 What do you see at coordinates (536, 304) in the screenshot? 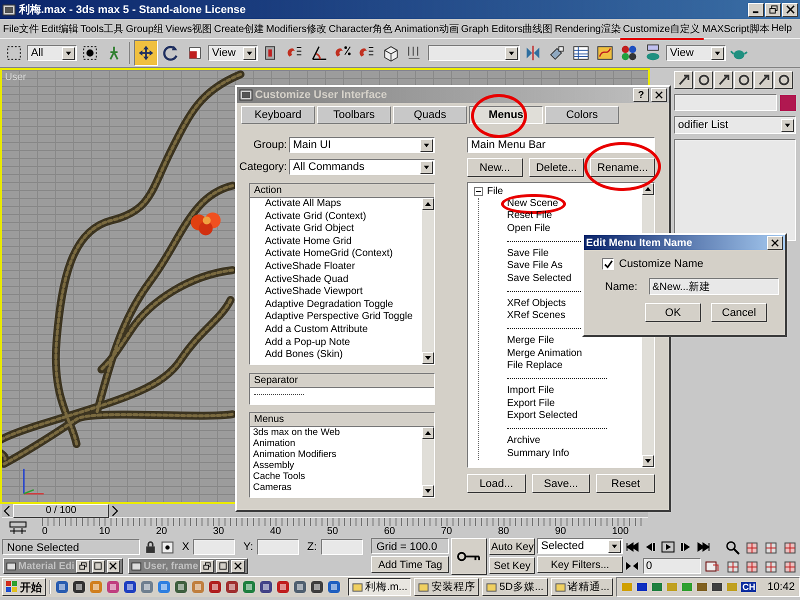
I see `tree-item: XRef Objects` at bounding box center [536, 304].